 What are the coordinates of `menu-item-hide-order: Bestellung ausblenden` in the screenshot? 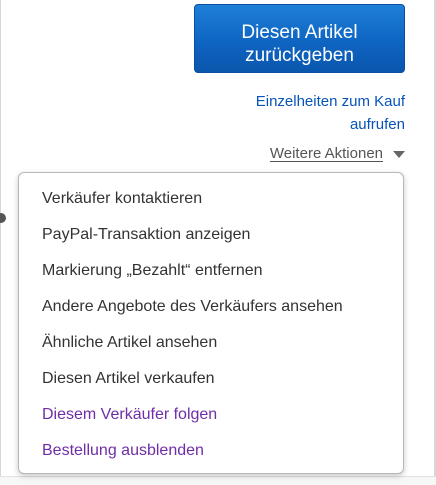 It's located at (211, 453).